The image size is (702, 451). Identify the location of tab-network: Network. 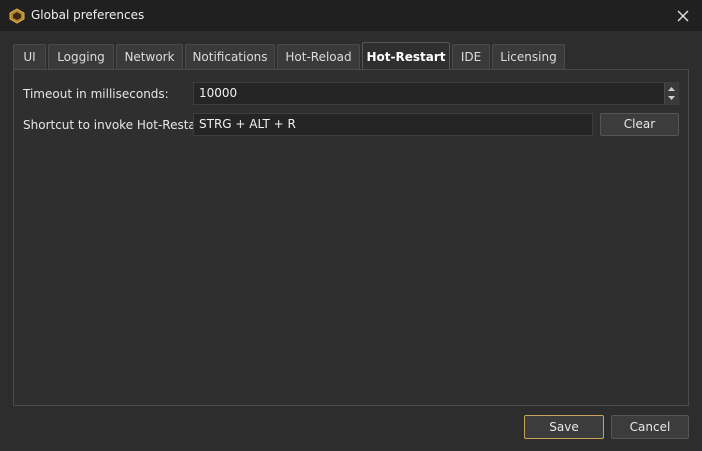
(149, 56).